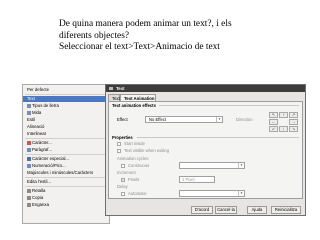 The height and width of the screenshot is (240, 320). Describe the element at coordinates (273, 129) in the screenshot. I see `arrow-down-left-icon: ↙` at that location.